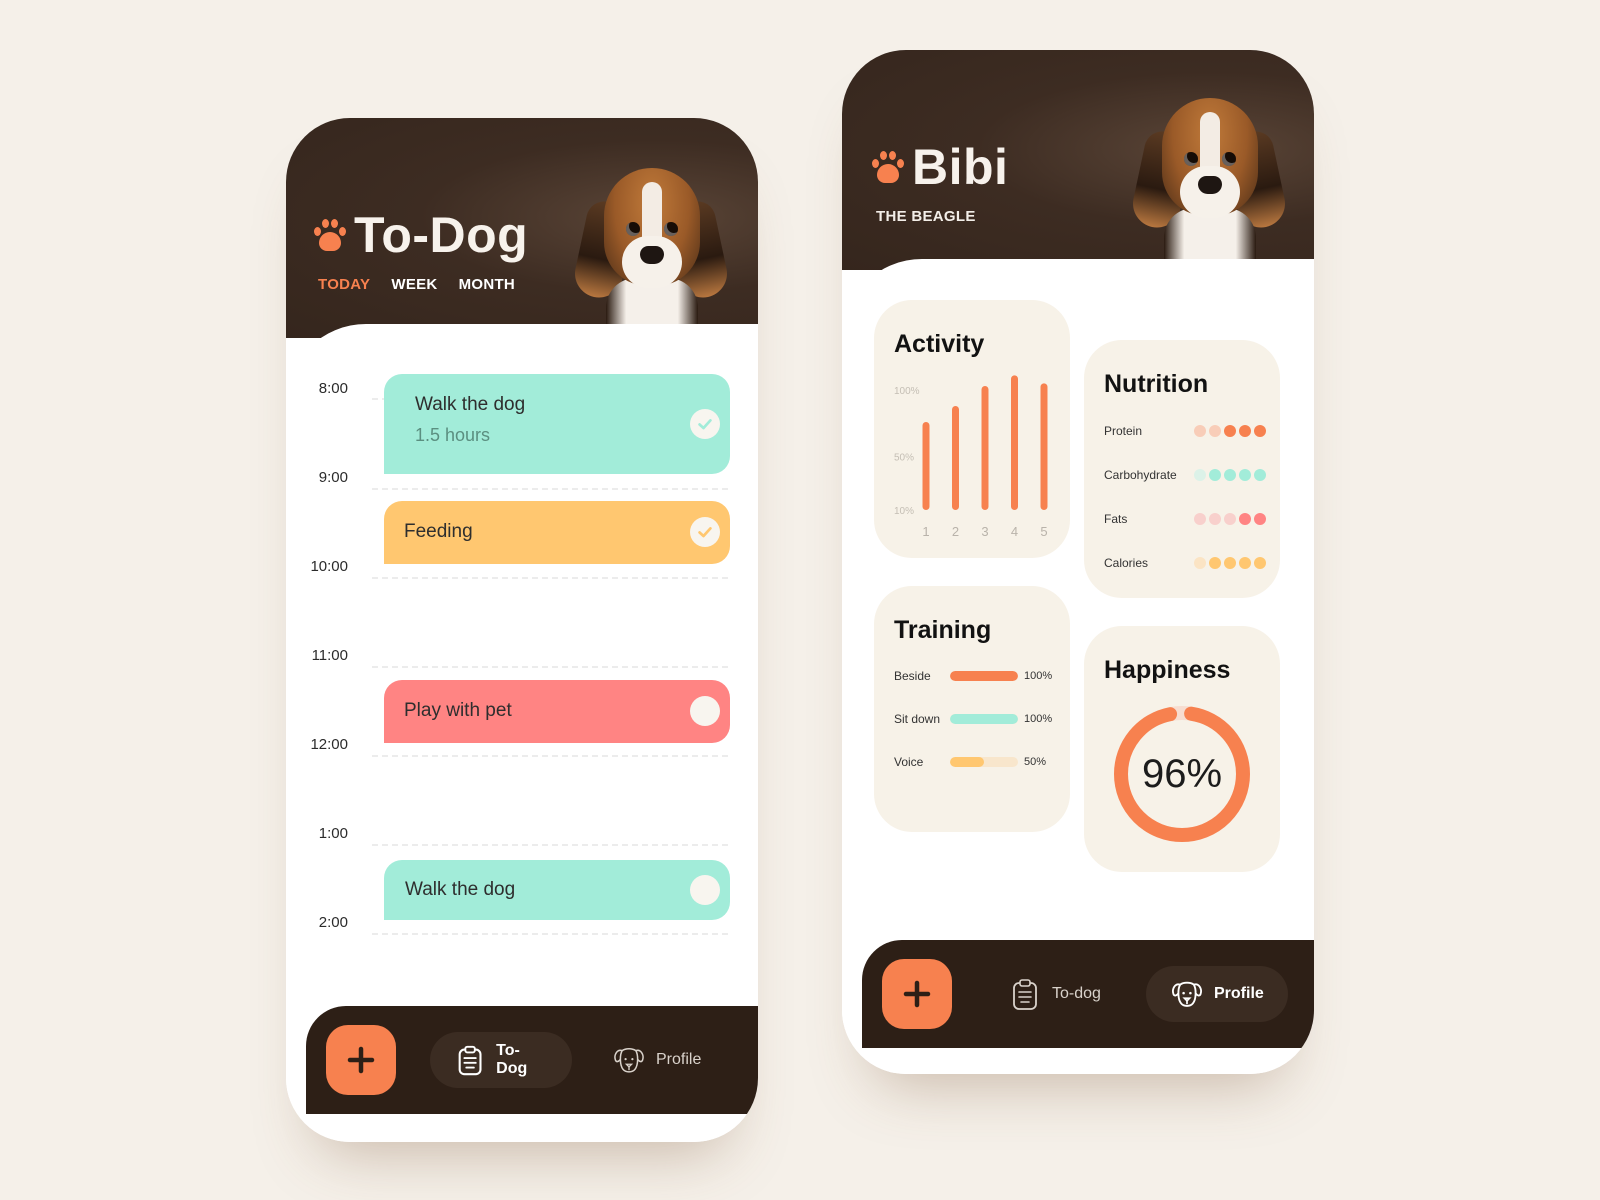 This screenshot has height=1200, width=1600. Describe the element at coordinates (1182, 749) in the screenshot. I see `happiness-card: Happiness 96%` at that location.